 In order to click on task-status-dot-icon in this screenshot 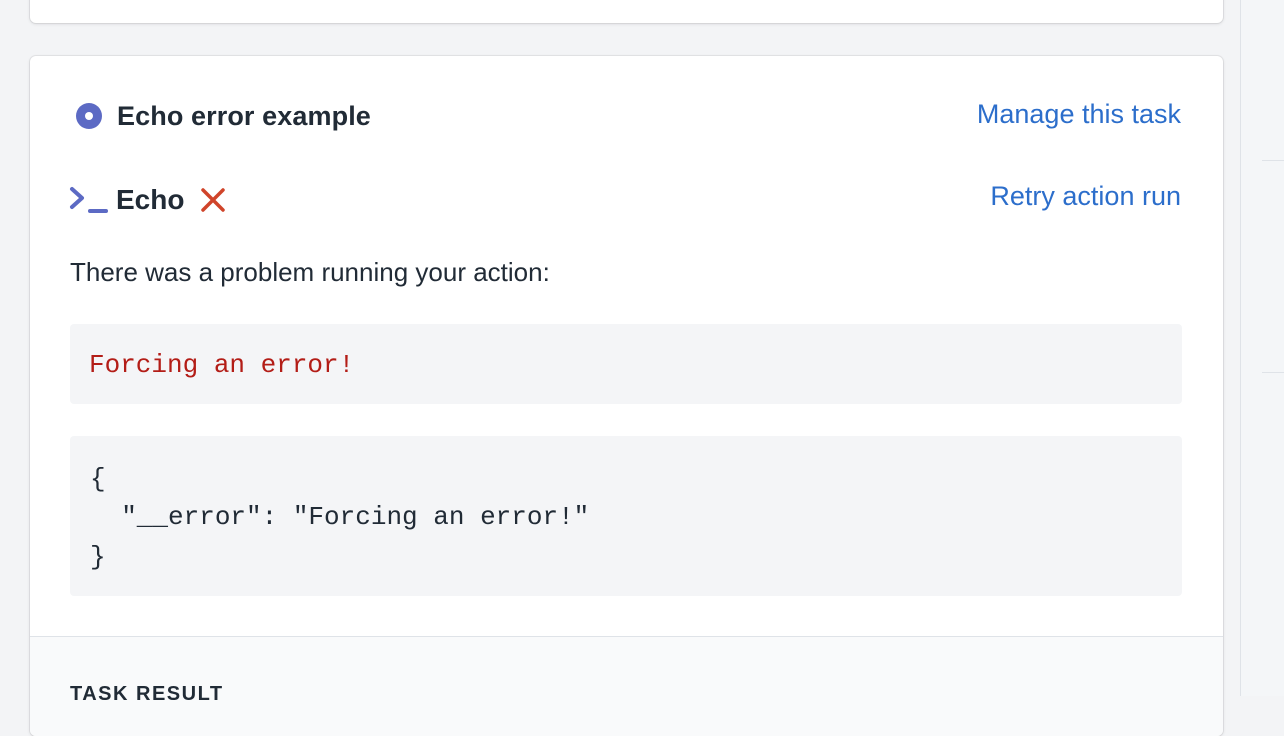, I will do `click(89, 116)`.